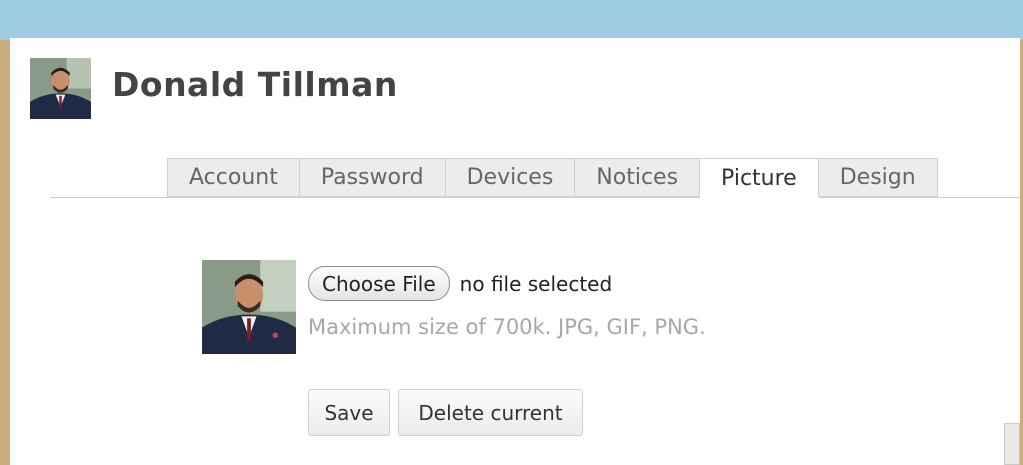 This screenshot has width=1023, height=465. I want to click on top-band, so click(511, 20).